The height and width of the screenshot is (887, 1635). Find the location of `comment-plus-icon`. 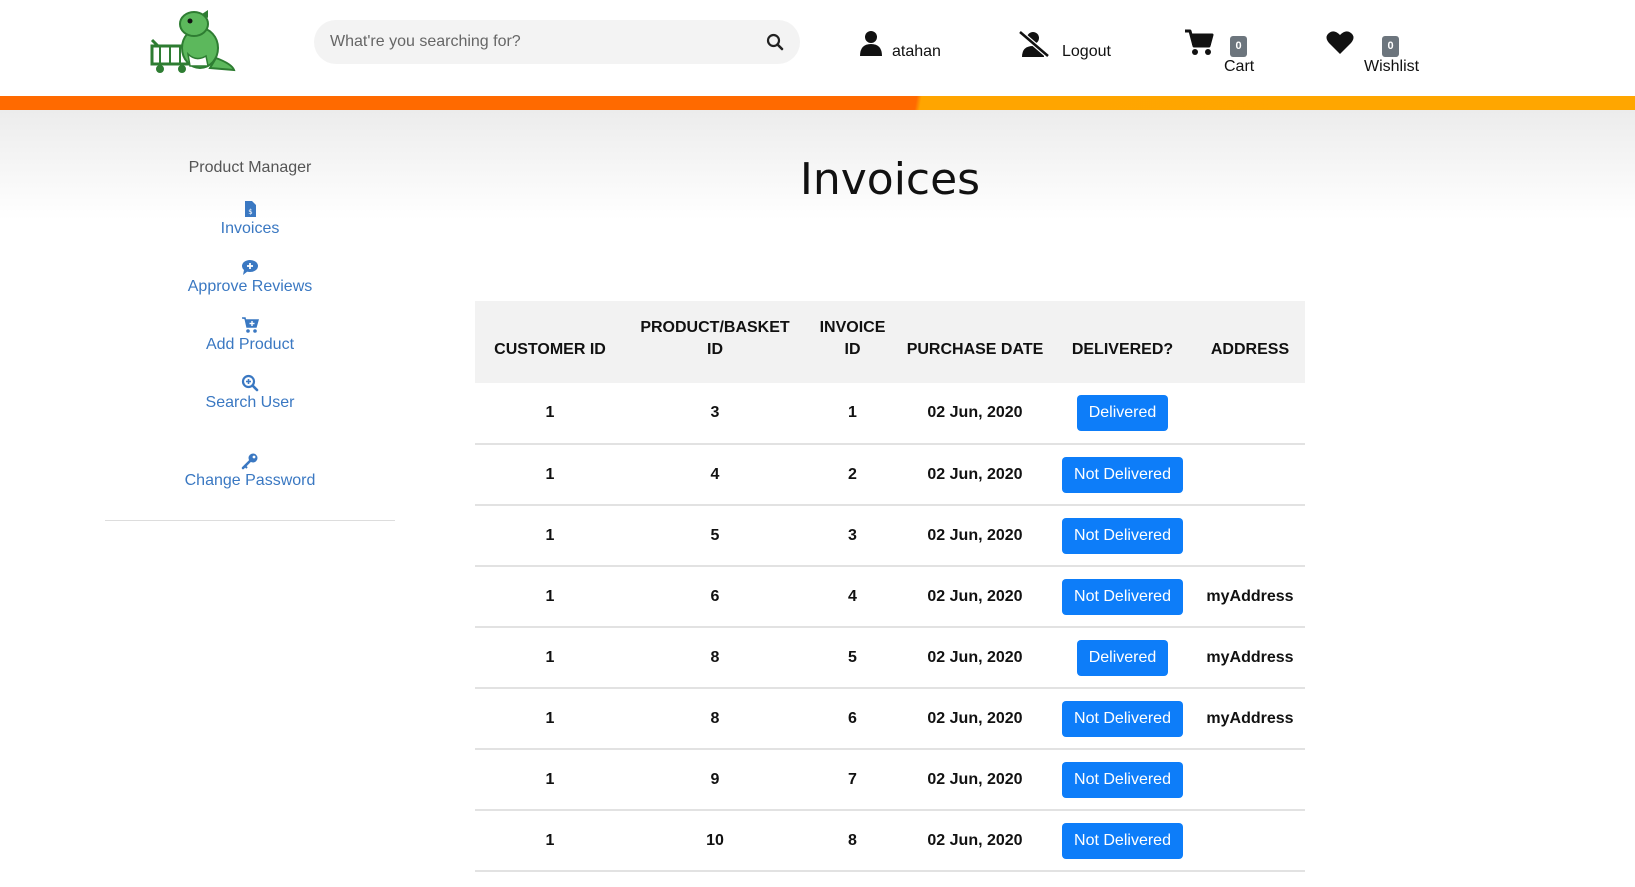

comment-plus-icon is located at coordinates (250, 267).